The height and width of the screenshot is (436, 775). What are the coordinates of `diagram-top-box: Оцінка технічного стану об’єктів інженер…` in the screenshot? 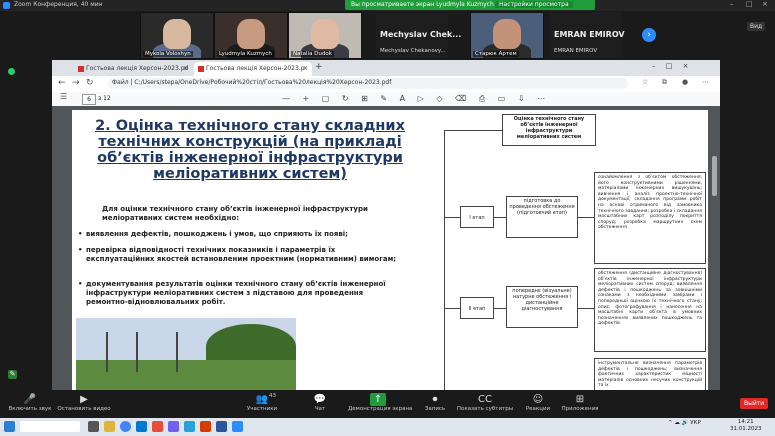 It's located at (549, 130).